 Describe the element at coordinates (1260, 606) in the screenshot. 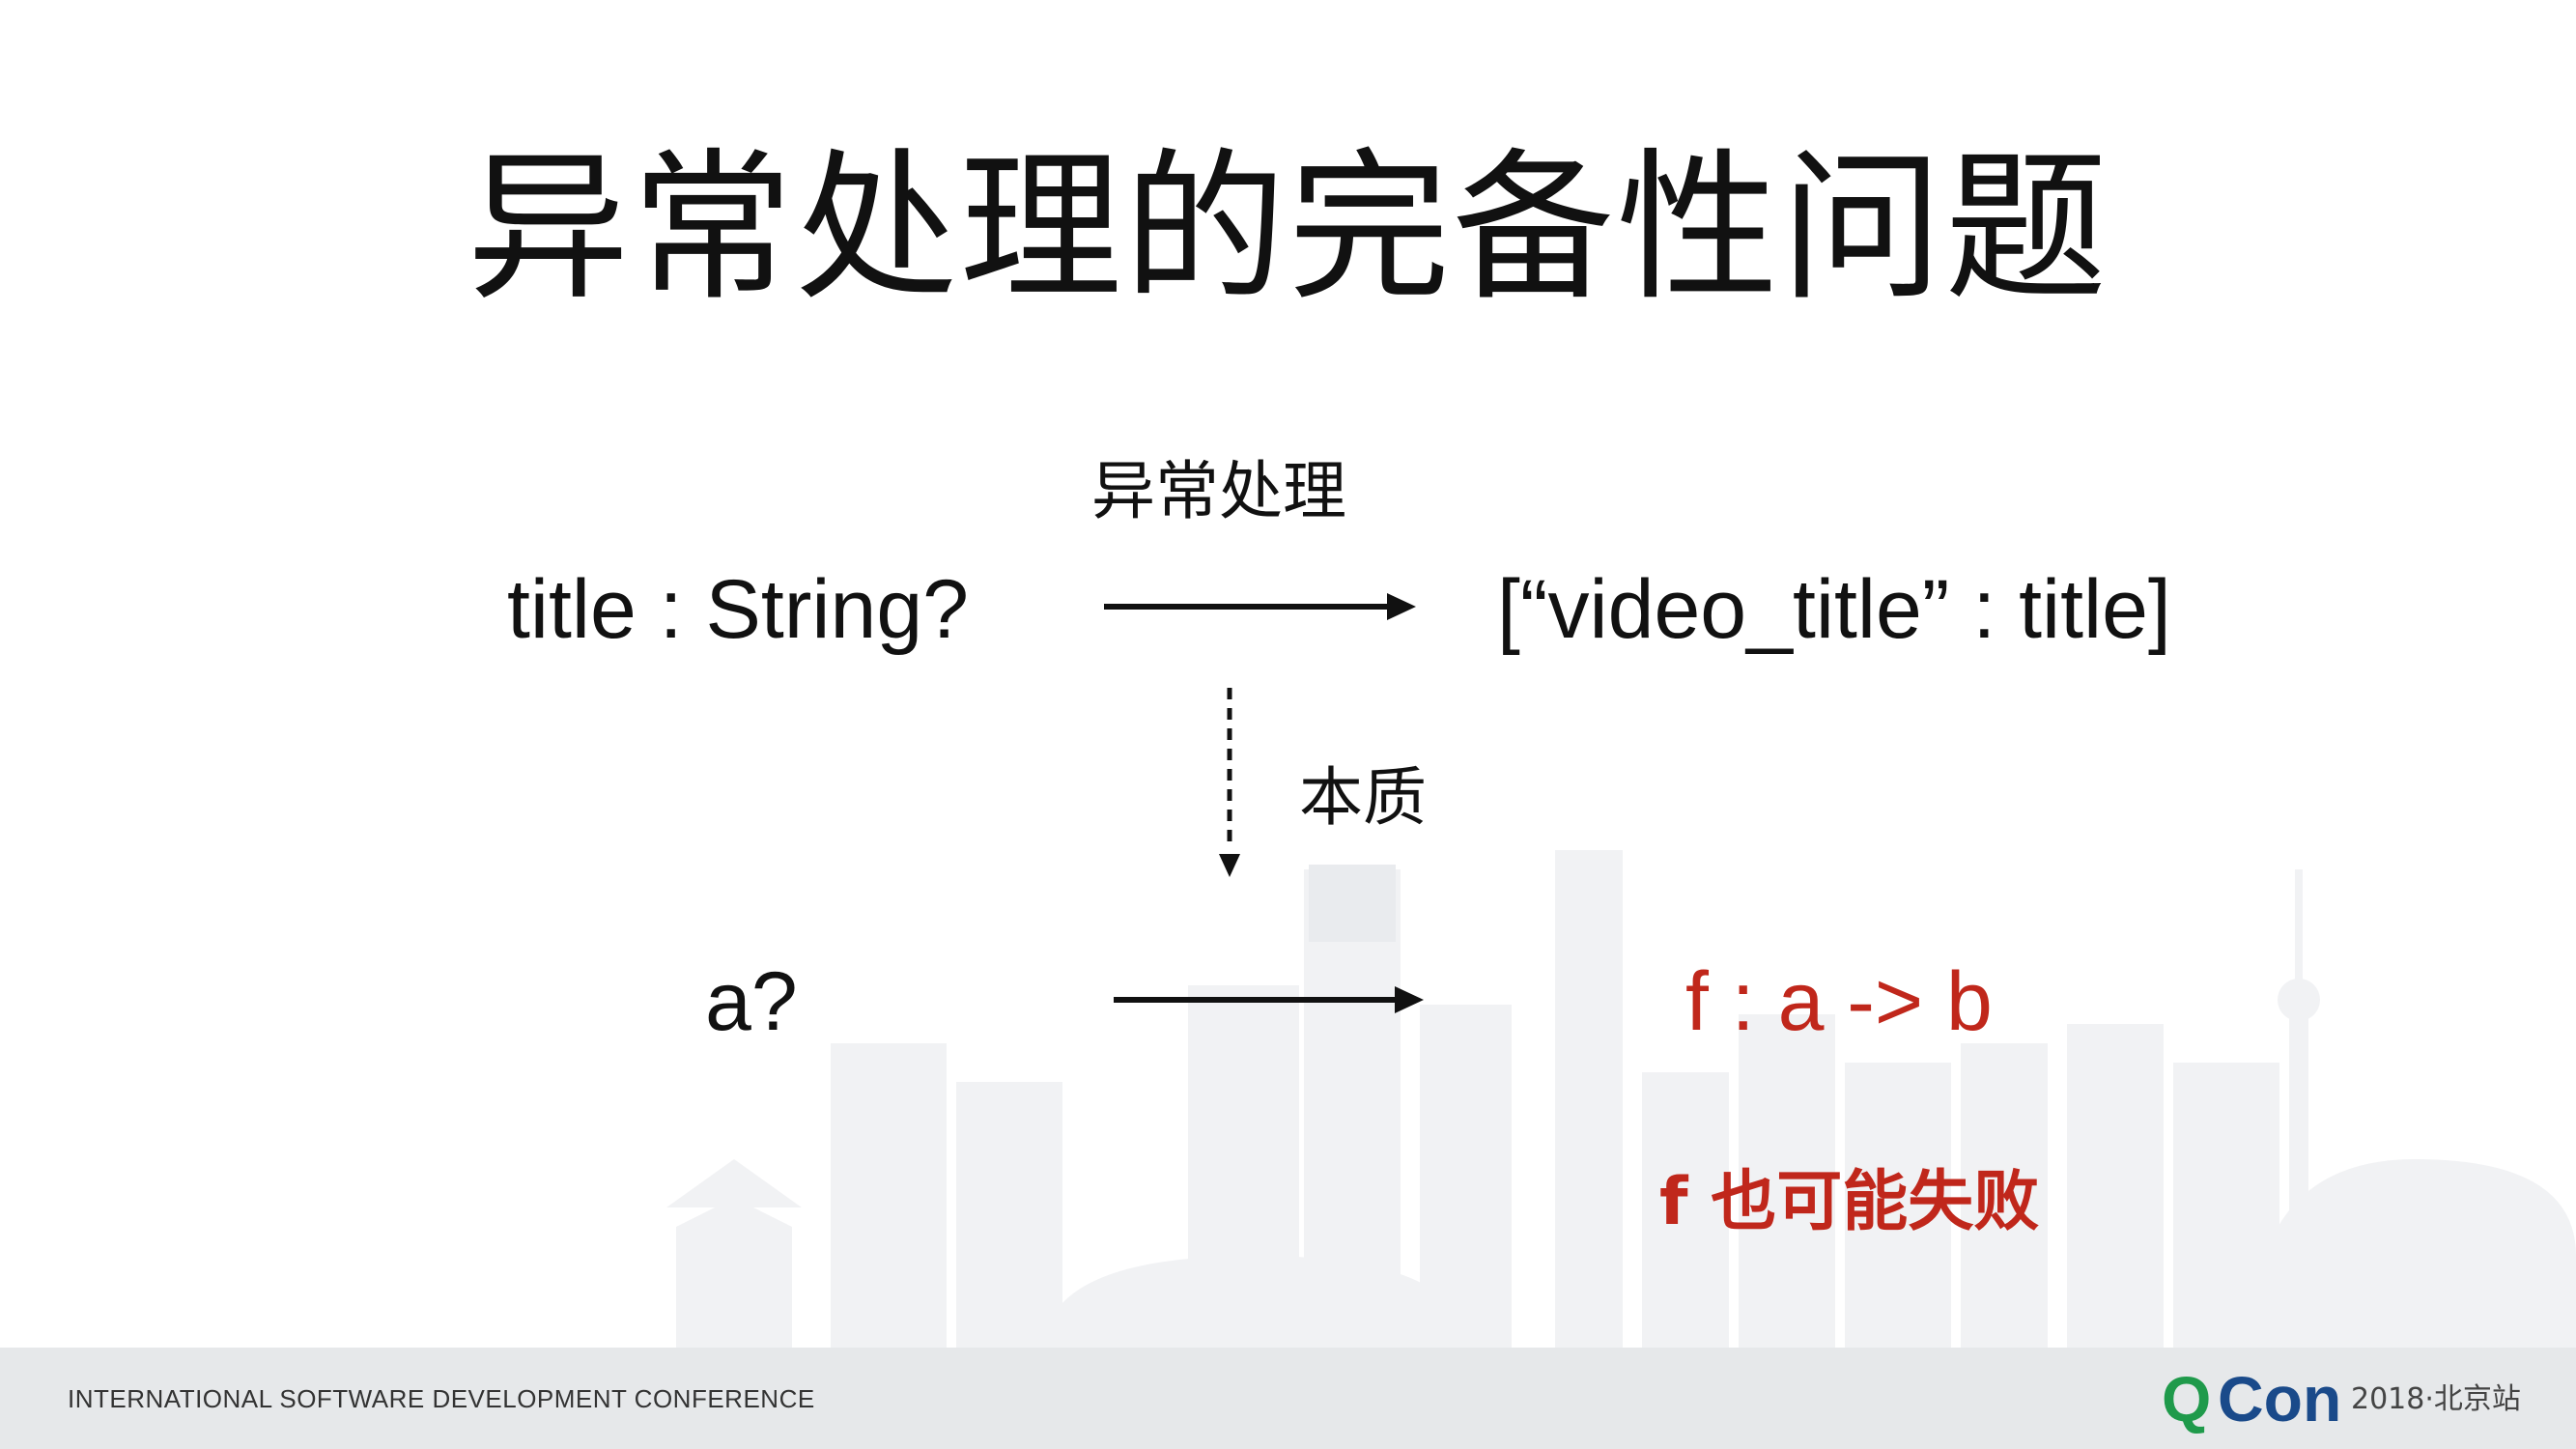

I see `top-arrow` at that location.